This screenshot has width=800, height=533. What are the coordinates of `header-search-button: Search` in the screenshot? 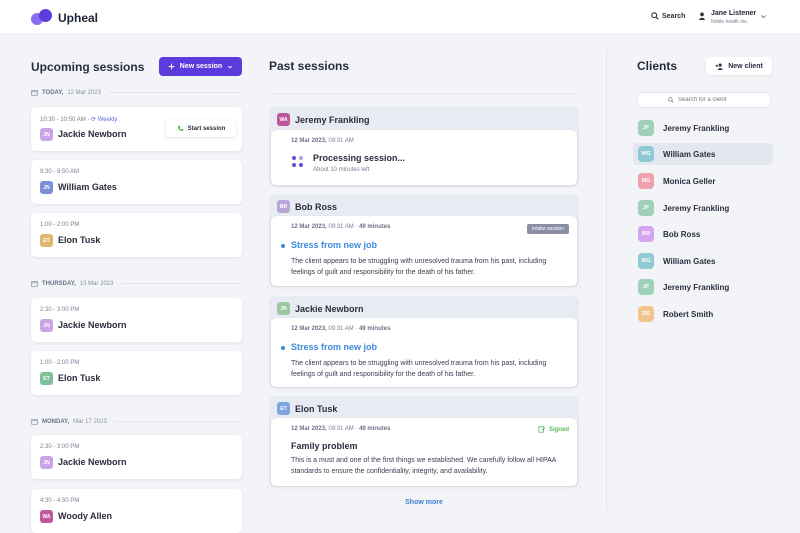 It's located at (668, 16).